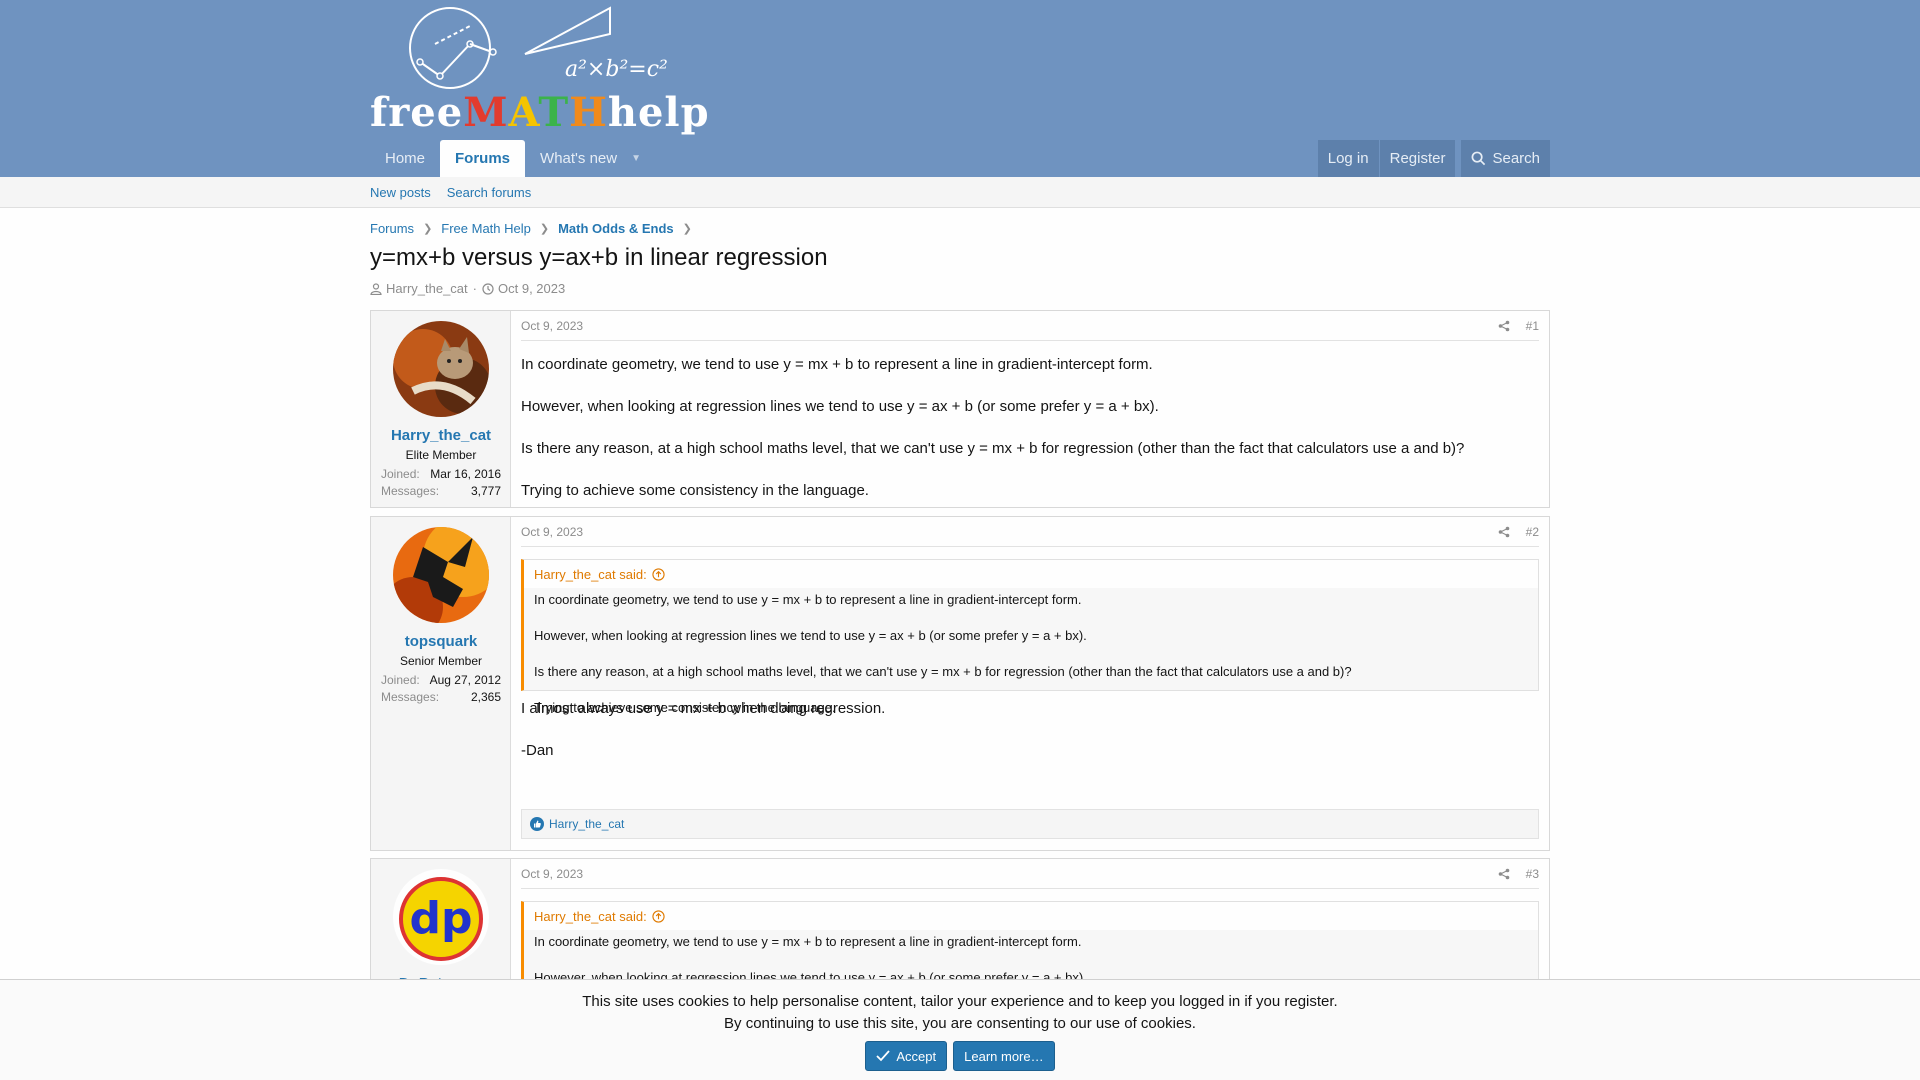  Describe the element at coordinates (537, 750) in the screenshot. I see `post-paragraph: -Dan` at that location.